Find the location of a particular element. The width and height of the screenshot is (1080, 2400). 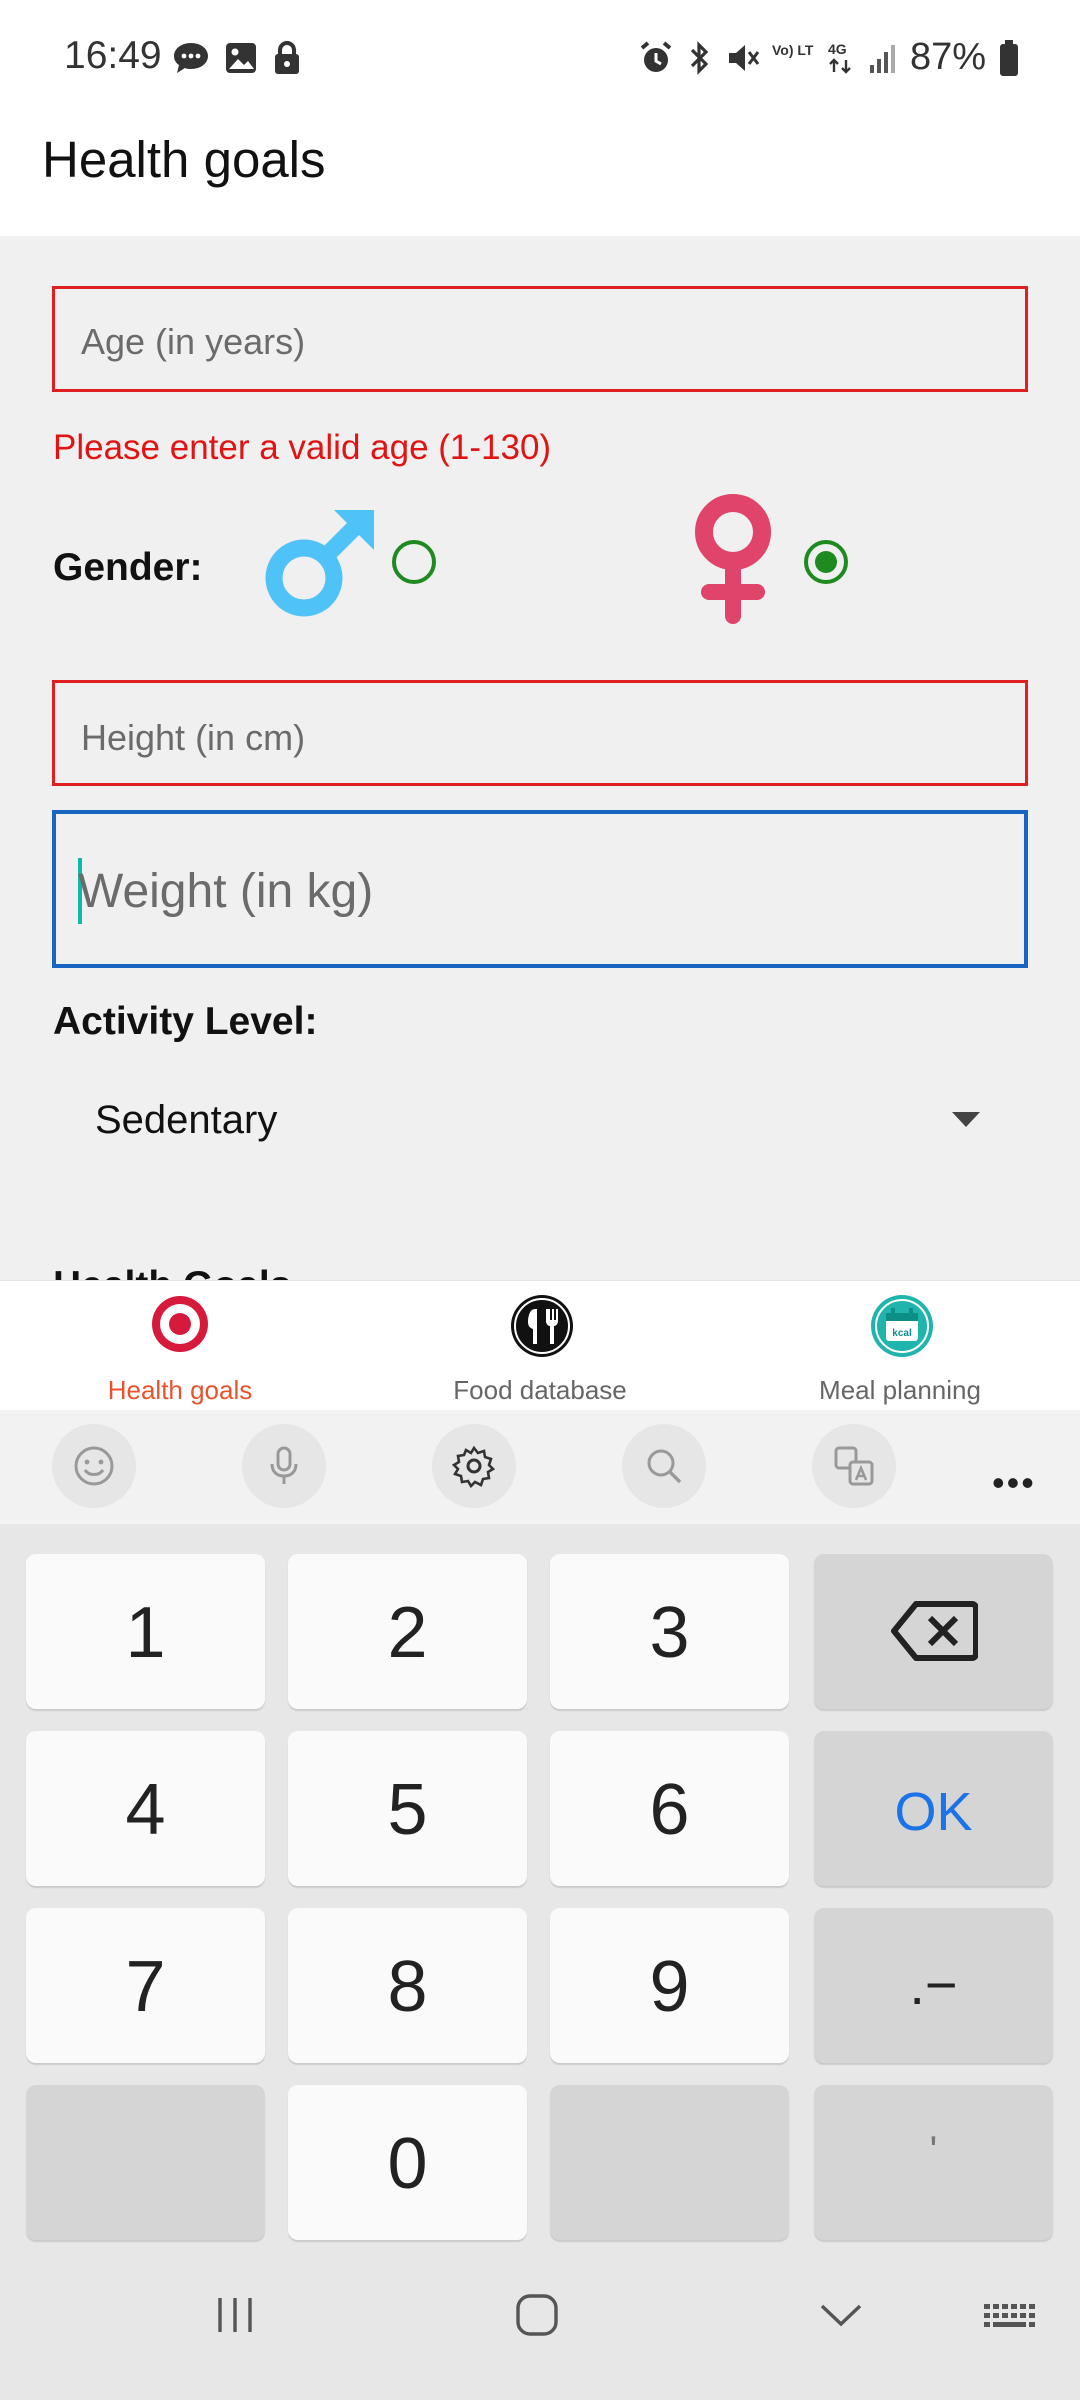

status-left-icons is located at coordinates (237, 58).